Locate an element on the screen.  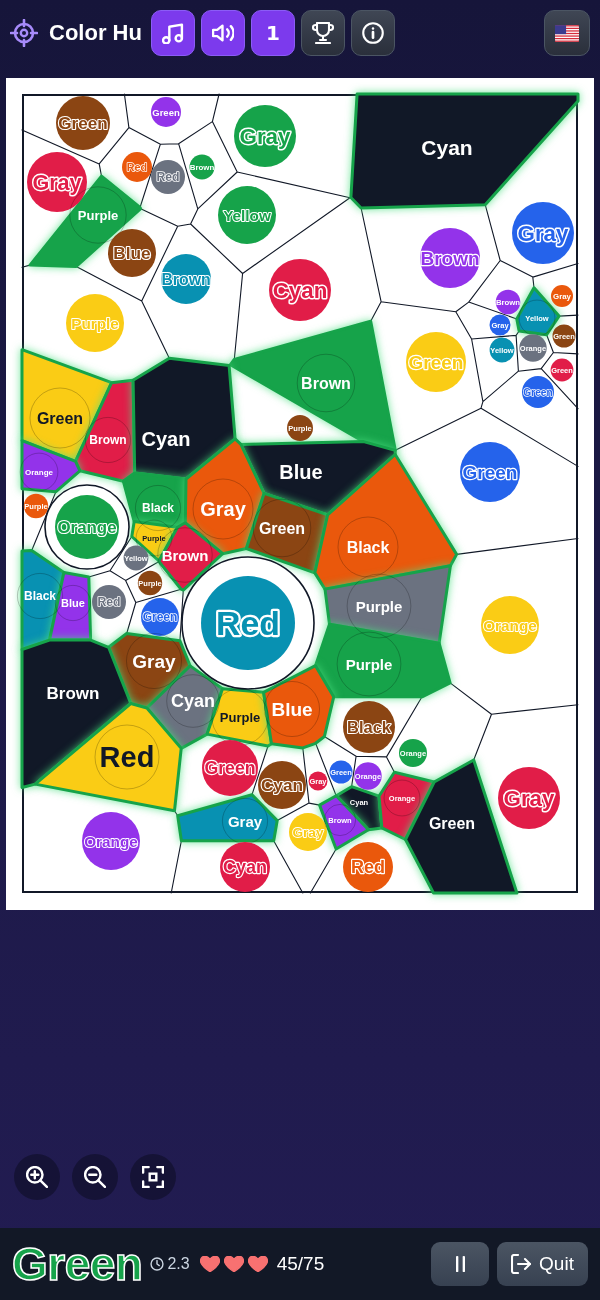
zoom-out-button is located at coordinates (95, 1177).